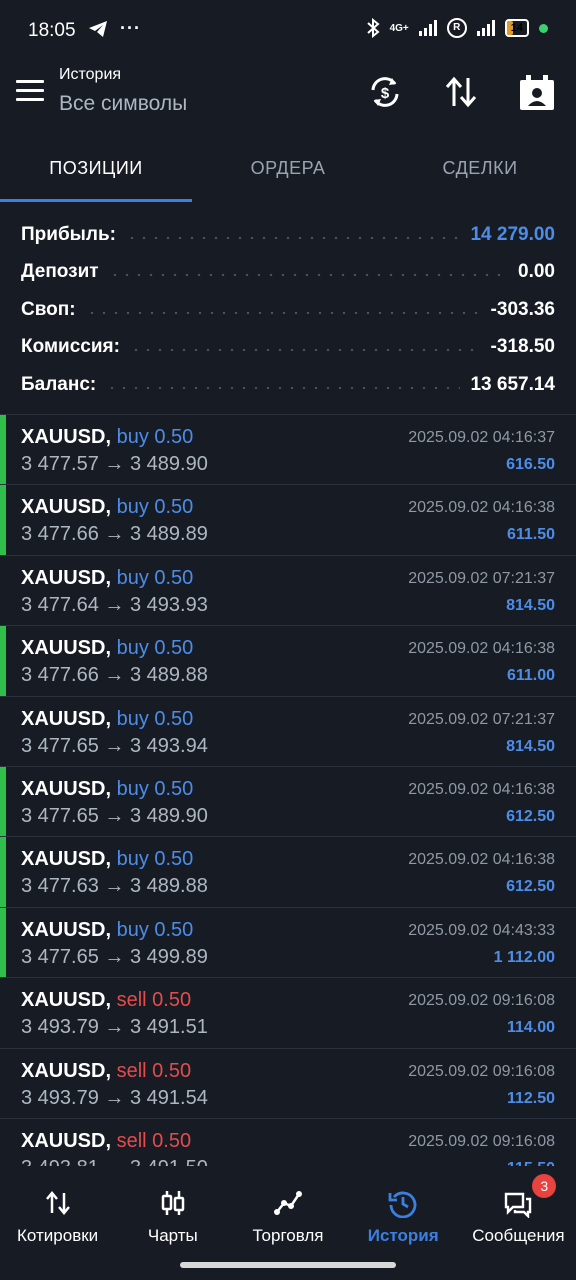 Image resolution: width=576 pixels, height=1280 pixels. Describe the element at coordinates (288, 385) in the screenshot. I see `summary-balance-row: Баланс: 13 657.14` at that location.